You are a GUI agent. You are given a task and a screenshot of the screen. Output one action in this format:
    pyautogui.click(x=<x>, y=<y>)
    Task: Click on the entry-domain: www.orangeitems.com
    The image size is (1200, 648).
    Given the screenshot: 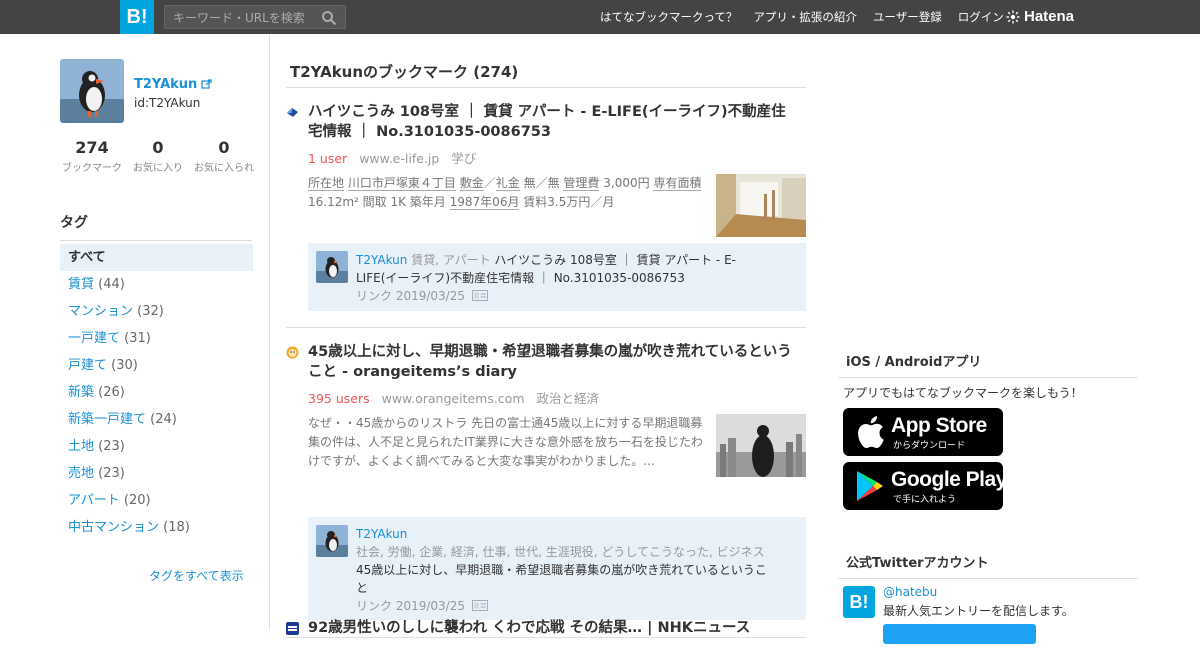 What is the action you would take?
    pyautogui.click(x=453, y=398)
    